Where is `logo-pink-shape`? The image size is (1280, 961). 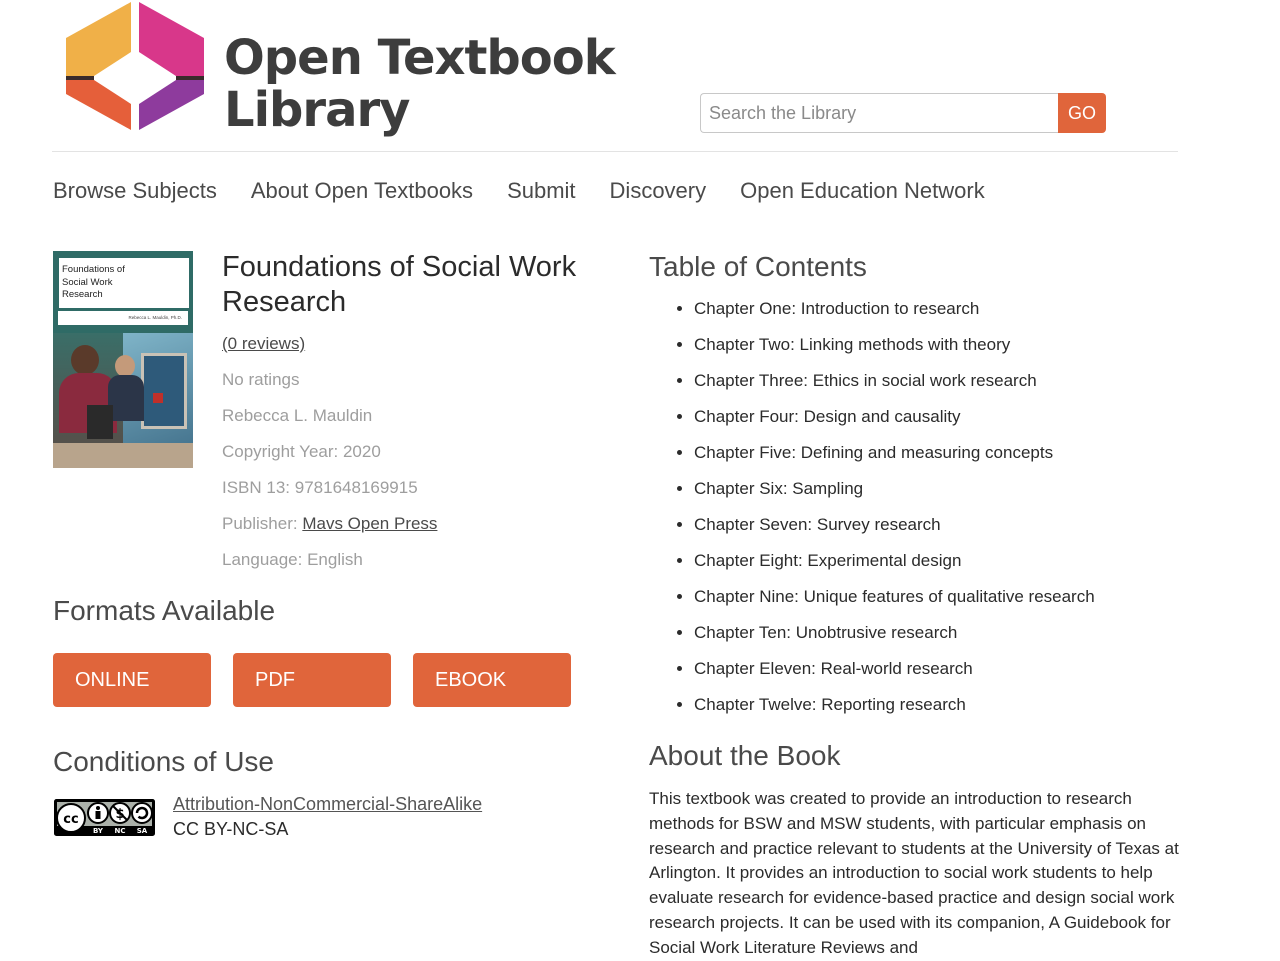
logo-pink-shape is located at coordinates (171, 39).